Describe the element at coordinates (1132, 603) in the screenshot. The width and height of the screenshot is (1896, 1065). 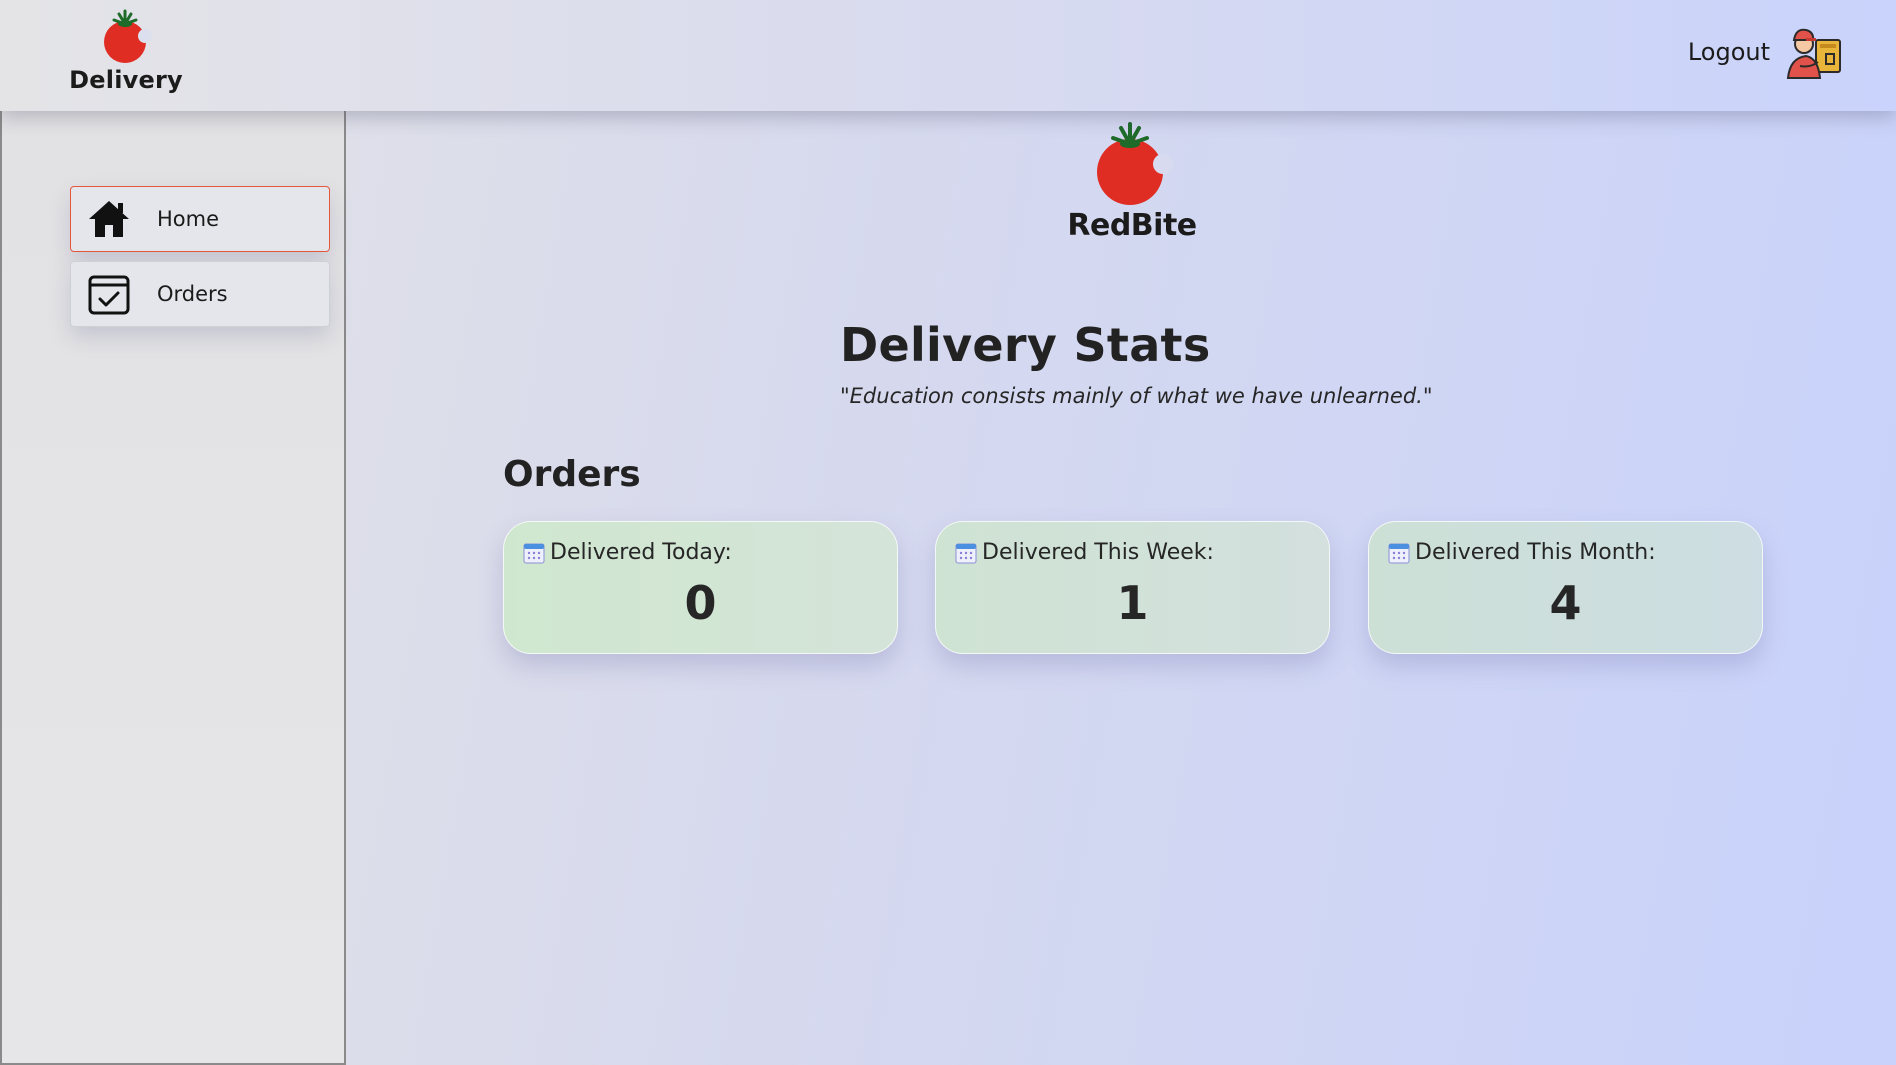
I see `stat-value: 1` at that location.